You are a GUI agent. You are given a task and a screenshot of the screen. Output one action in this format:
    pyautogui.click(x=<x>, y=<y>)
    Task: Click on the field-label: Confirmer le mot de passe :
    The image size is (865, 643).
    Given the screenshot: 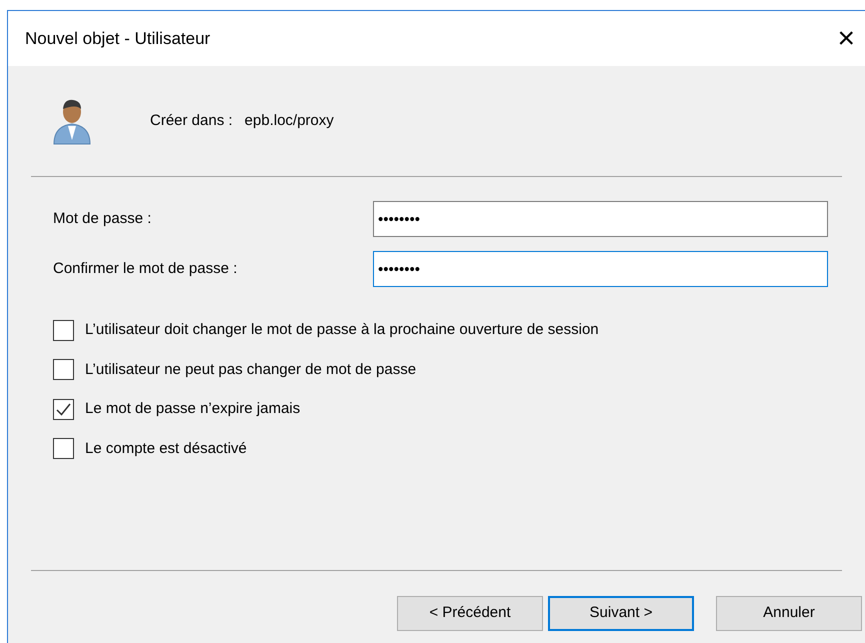 What is the action you would take?
    pyautogui.click(x=145, y=268)
    